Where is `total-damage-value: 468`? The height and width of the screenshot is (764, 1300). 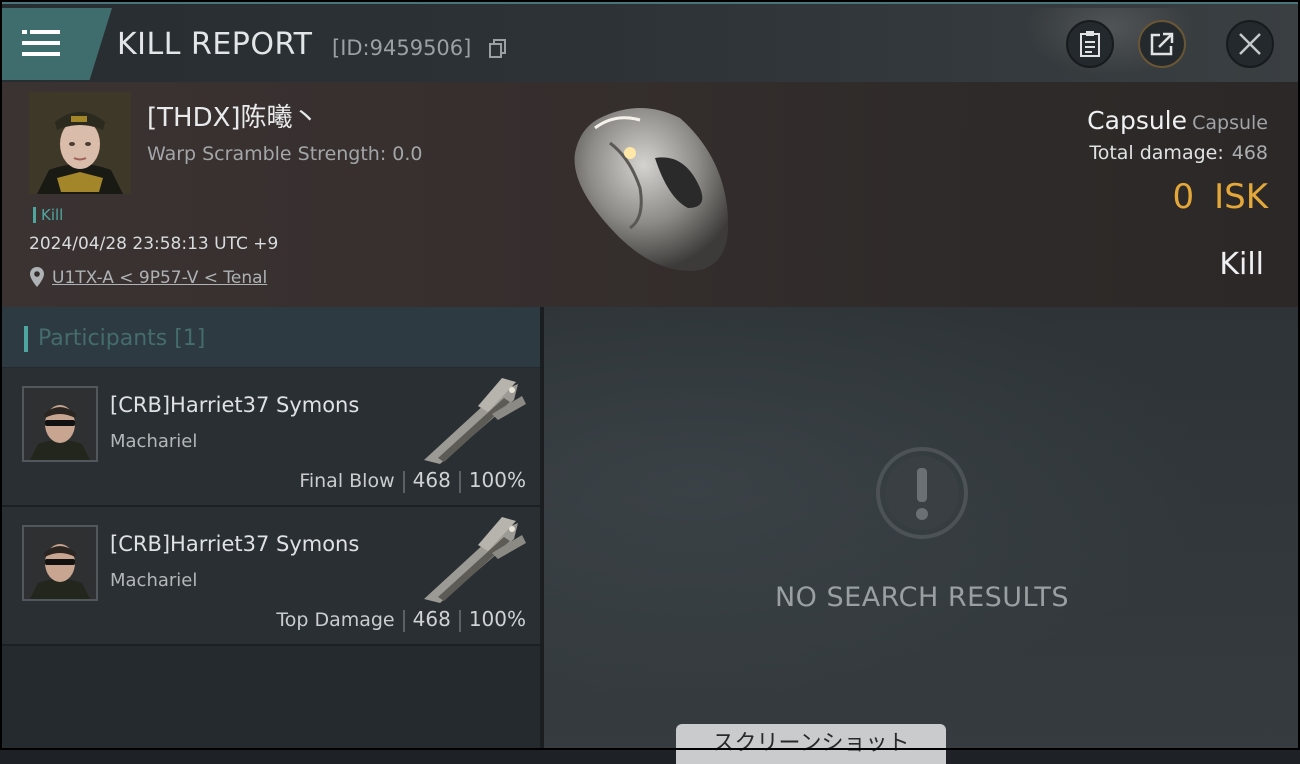
total-damage-value: 468 is located at coordinates (1249, 153).